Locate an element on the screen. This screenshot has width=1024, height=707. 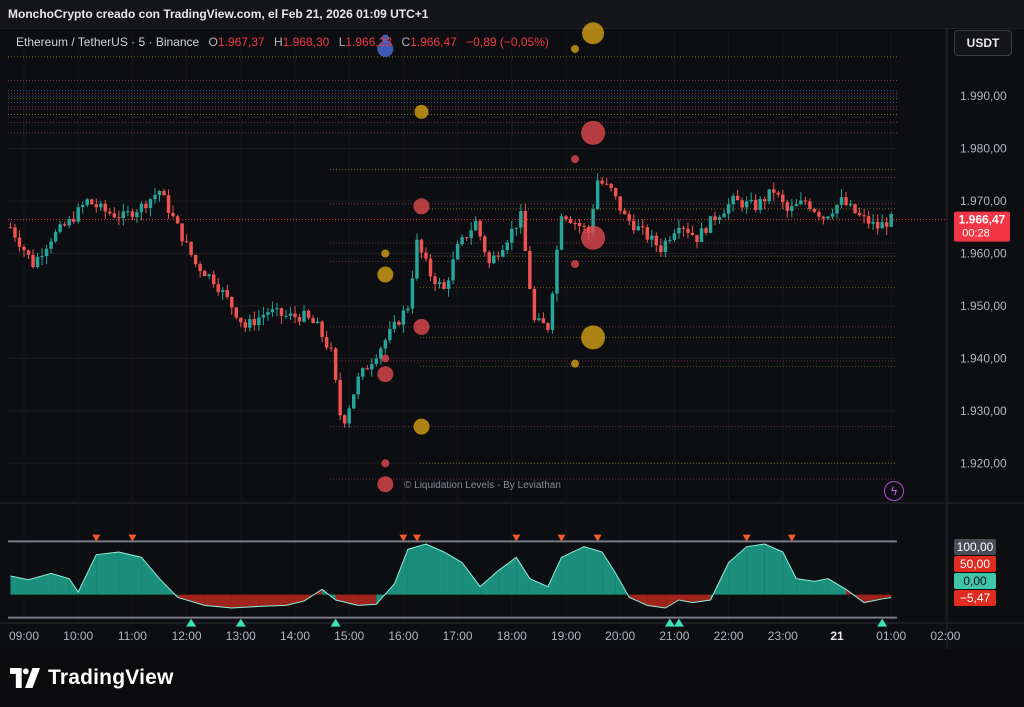
x-tick-label: 15:00 is located at coordinates (349, 636).